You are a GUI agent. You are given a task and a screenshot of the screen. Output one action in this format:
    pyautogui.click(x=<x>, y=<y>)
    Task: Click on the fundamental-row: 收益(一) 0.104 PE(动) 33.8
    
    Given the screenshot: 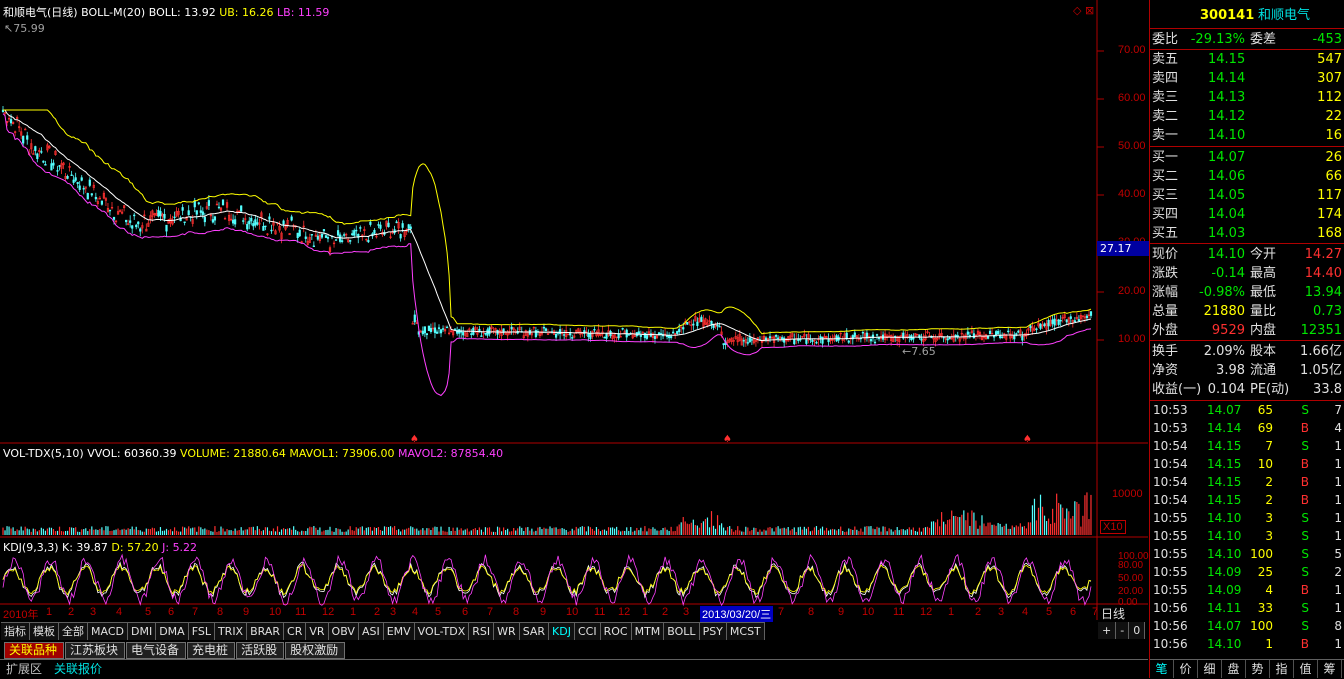 What is the action you would take?
    pyautogui.click(x=1247, y=389)
    